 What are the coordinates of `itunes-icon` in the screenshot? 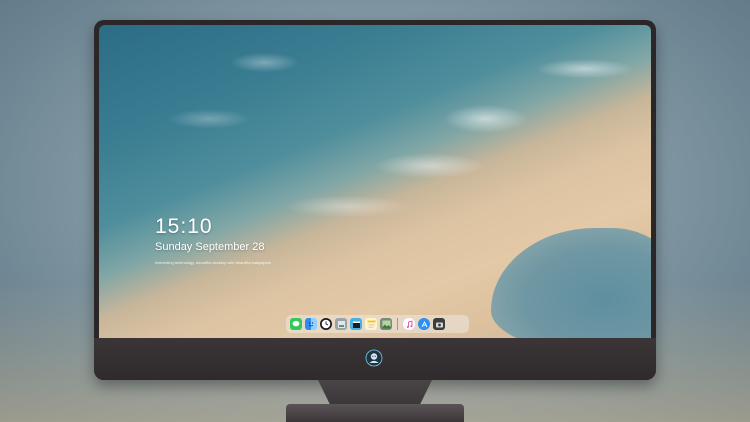 It's located at (409, 324).